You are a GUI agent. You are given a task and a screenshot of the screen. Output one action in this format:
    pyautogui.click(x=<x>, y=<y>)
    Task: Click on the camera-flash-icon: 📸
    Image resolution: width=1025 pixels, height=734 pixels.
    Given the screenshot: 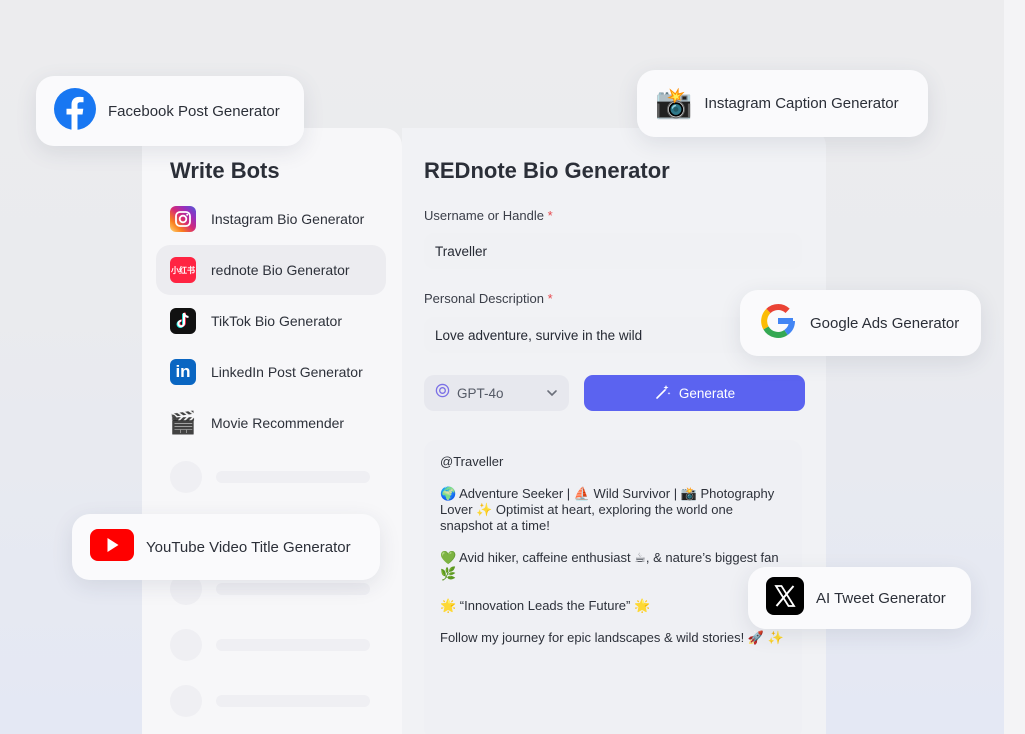 What is the action you would take?
    pyautogui.click(x=674, y=103)
    